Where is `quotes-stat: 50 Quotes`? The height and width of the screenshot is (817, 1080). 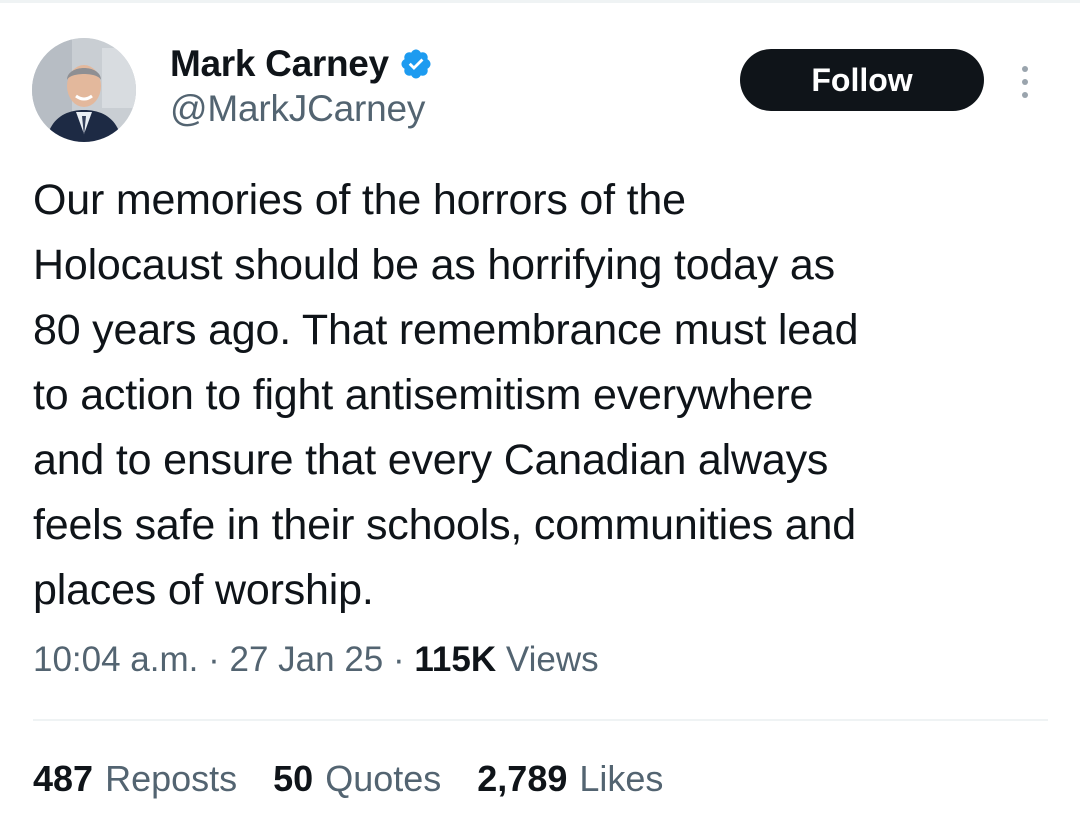 quotes-stat: 50 Quotes is located at coordinates (357, 779).